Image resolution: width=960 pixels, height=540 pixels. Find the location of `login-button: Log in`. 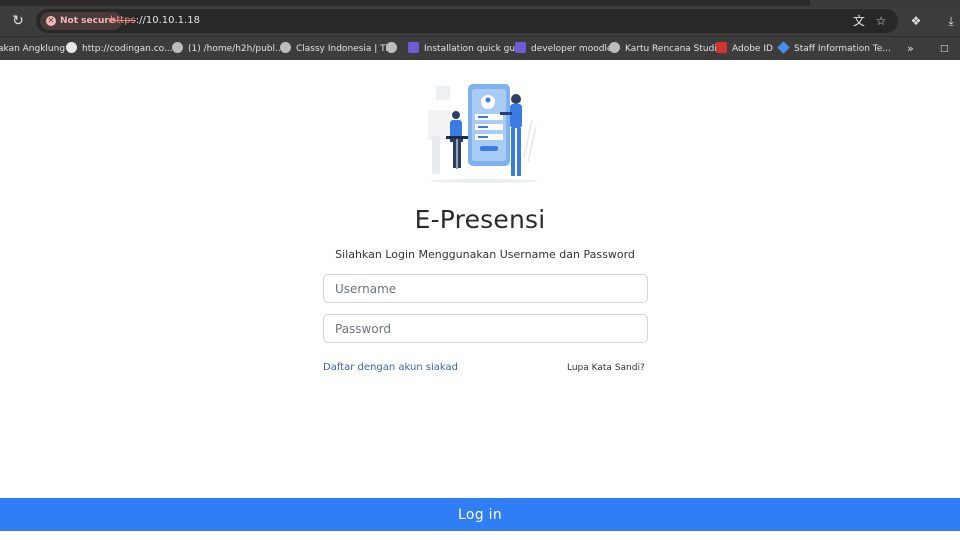

login-button: Log in is located at coordinates (480, 514).